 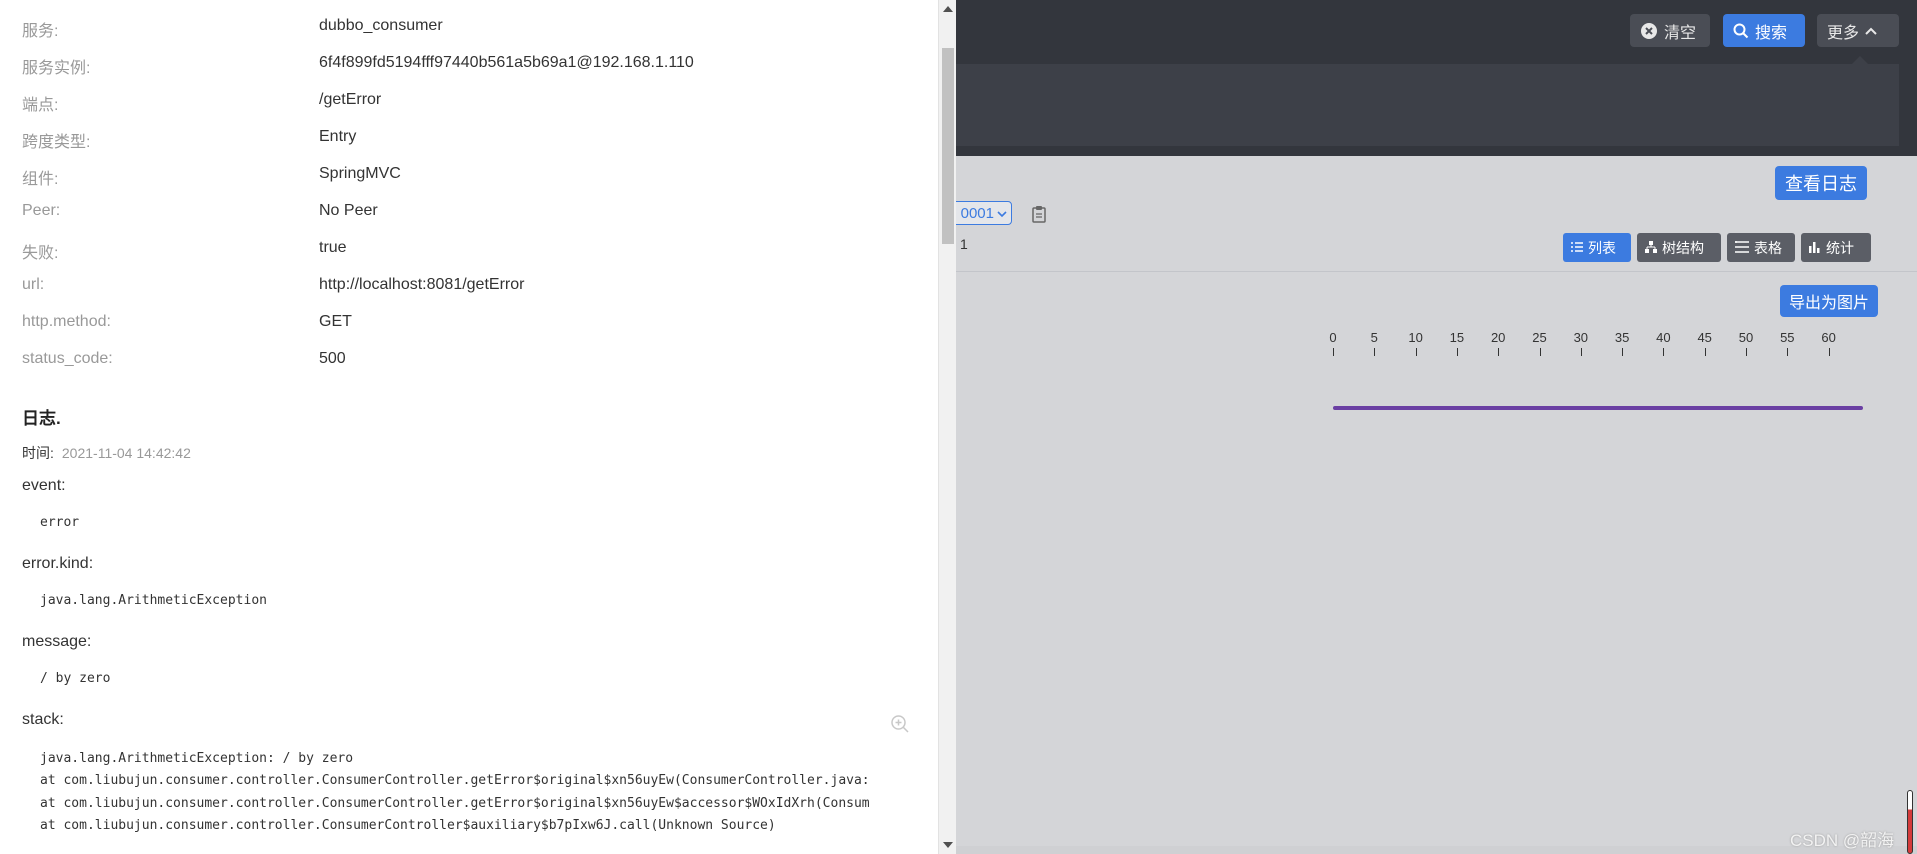 I want to click on axis-tick-label: 5, so click(x=1374, y=337).